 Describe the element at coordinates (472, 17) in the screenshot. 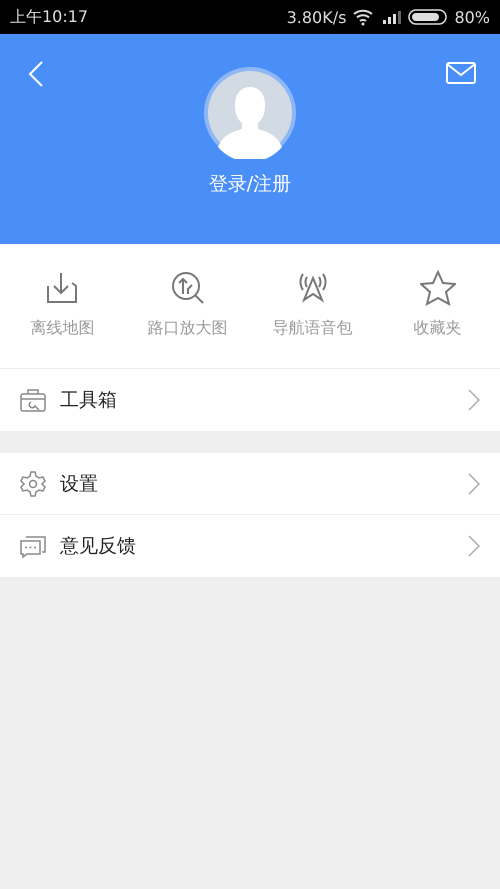

I see `battery-percent: 80%` at that location.